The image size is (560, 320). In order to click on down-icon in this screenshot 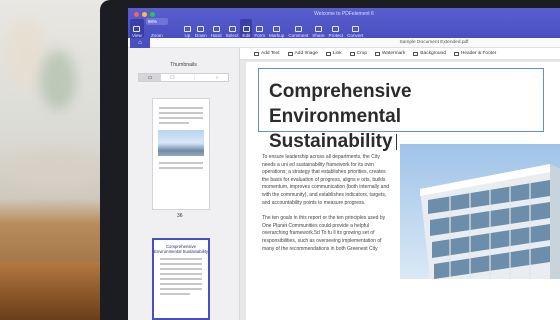, I will do `click(201, 29)`.